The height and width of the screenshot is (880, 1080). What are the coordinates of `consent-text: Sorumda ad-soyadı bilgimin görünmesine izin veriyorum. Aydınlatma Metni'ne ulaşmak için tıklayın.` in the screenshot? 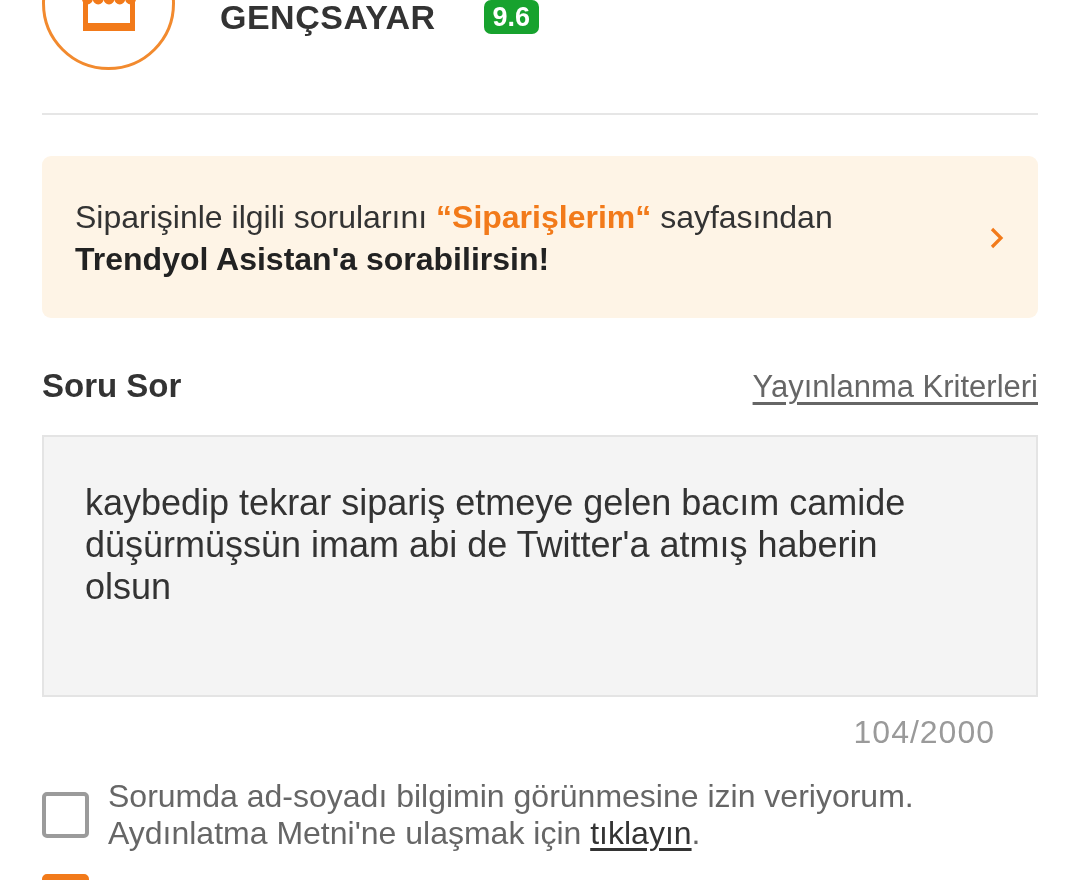 It's located at (511, 815).